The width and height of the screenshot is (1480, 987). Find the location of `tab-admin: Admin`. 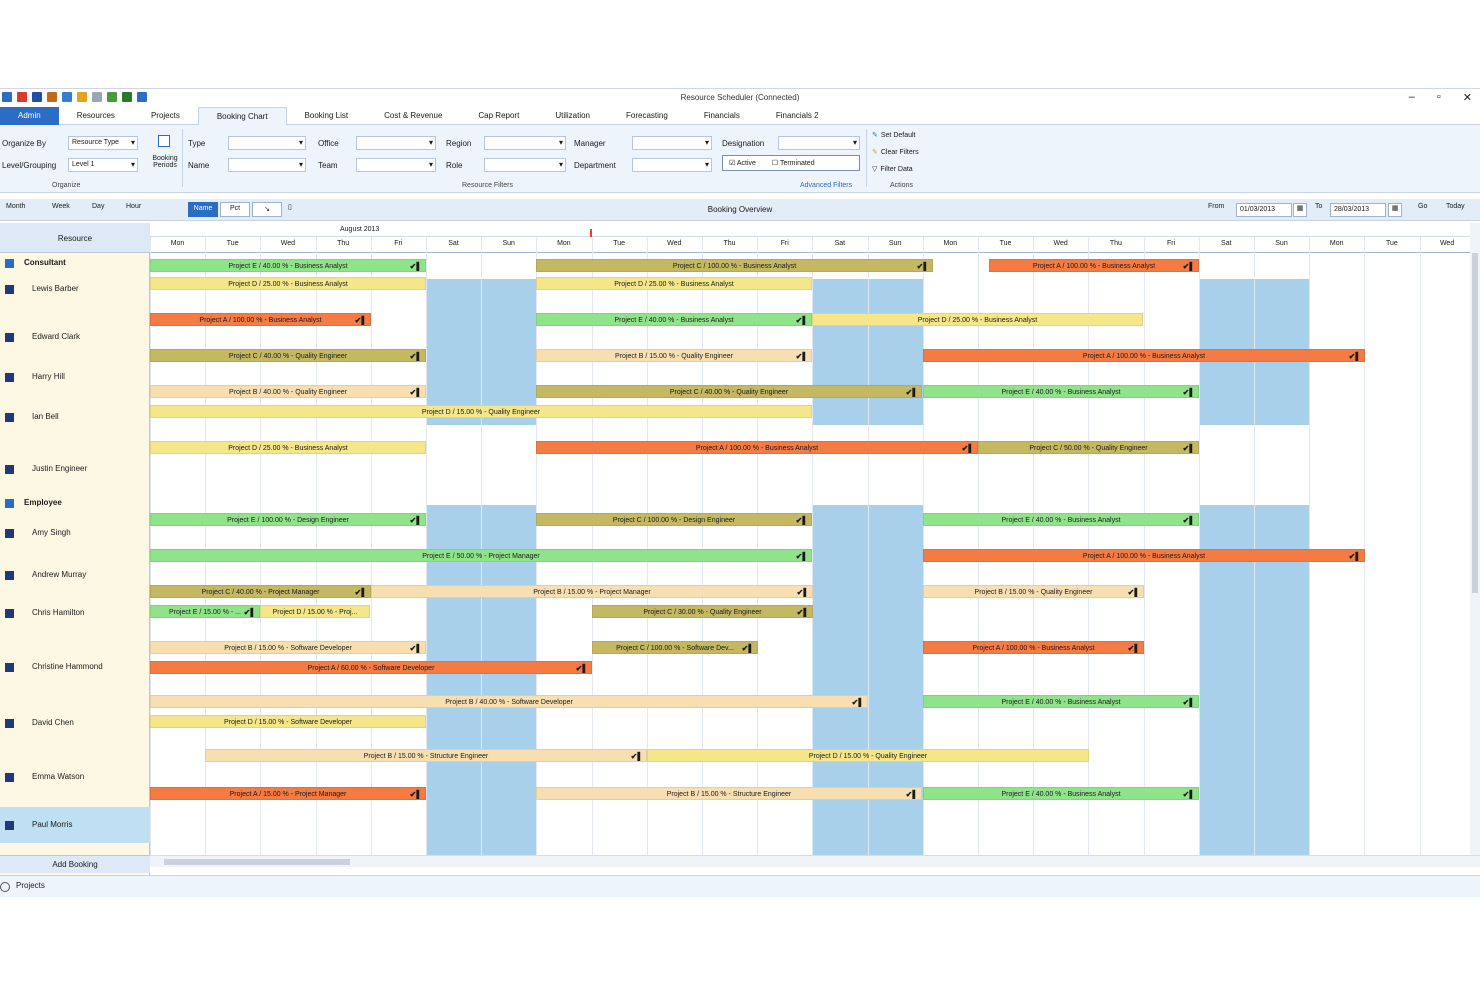

tab-admin: Admin is located at coordinates (29, 116).